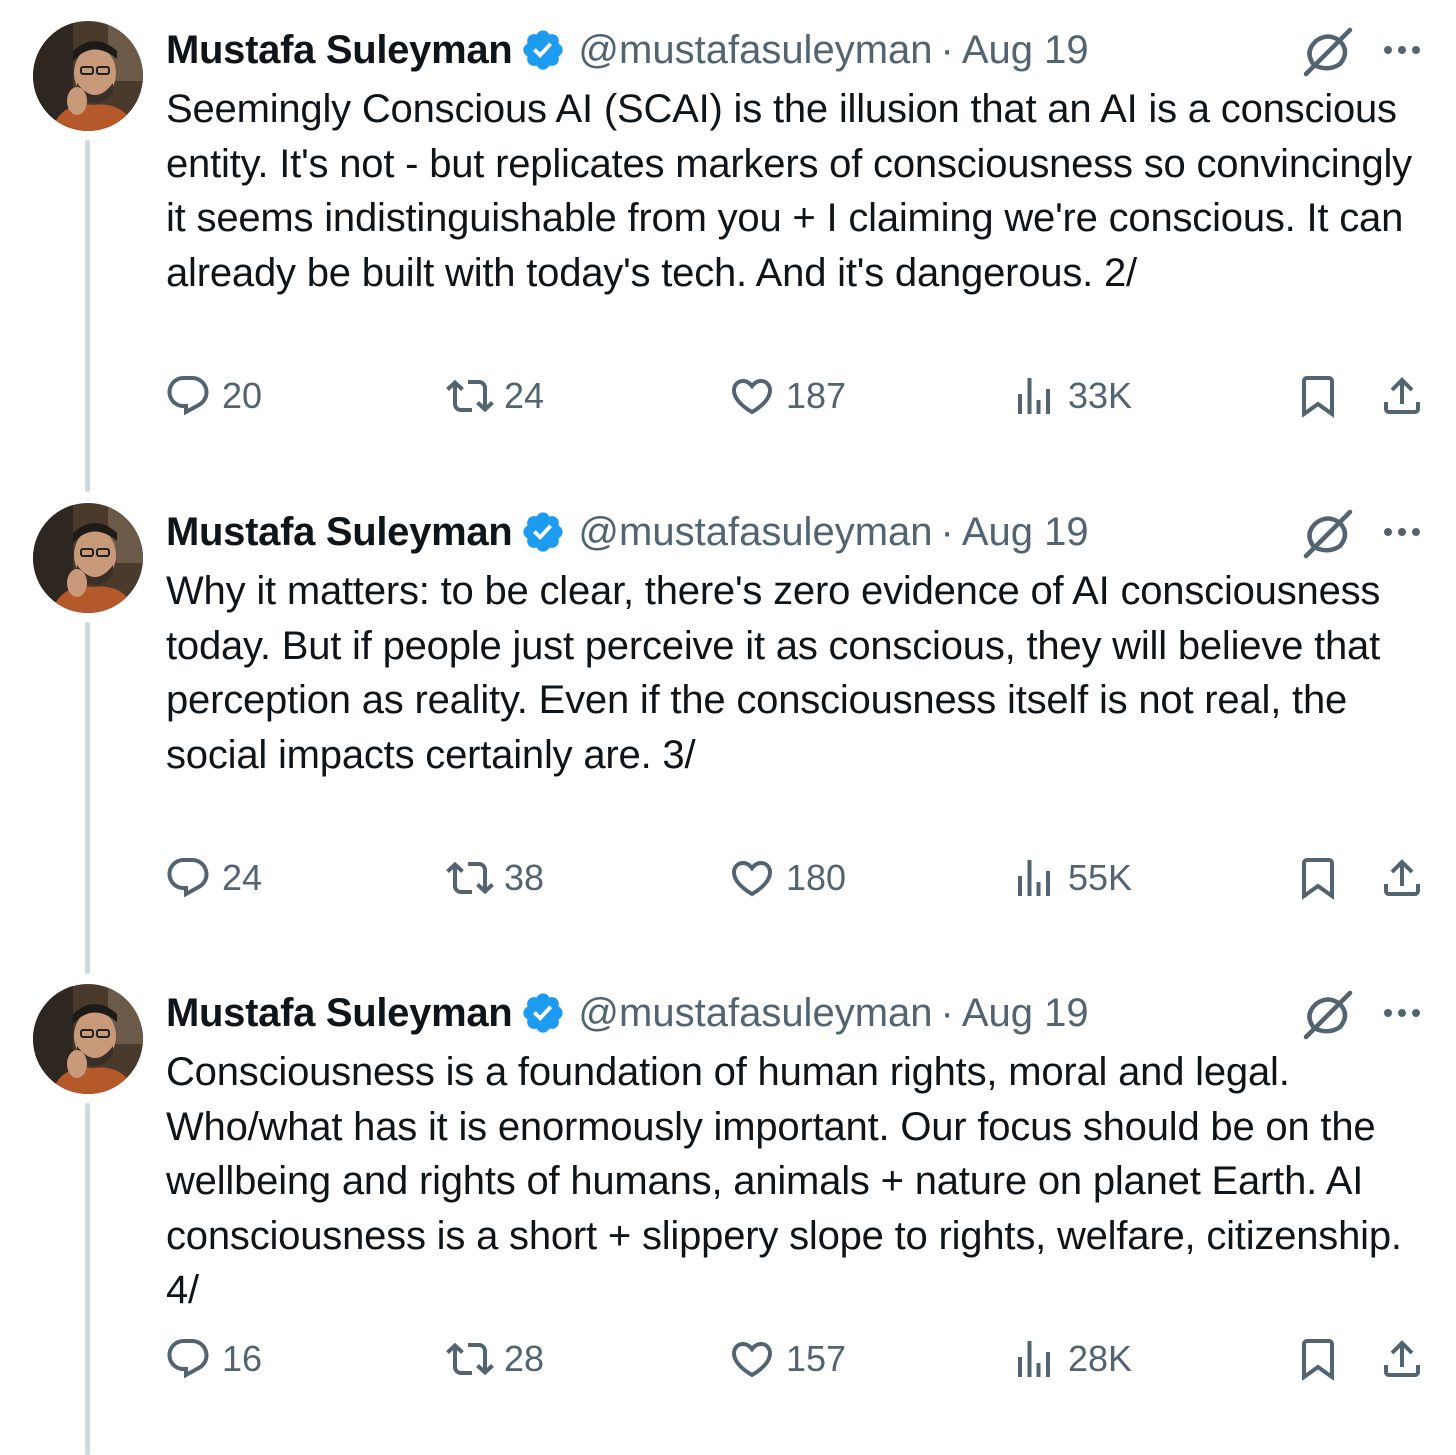 The width and height of the screenshot is (1456, 1455). I want to click on reply-button: 24, so click(213, 878).